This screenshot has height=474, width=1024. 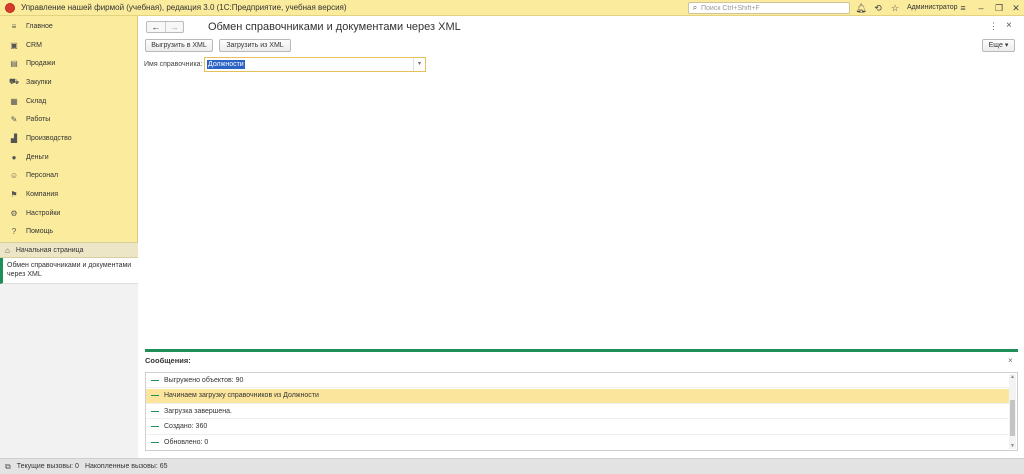 I want to click on gear-icon: ⚙, so click(x=14, y=213).